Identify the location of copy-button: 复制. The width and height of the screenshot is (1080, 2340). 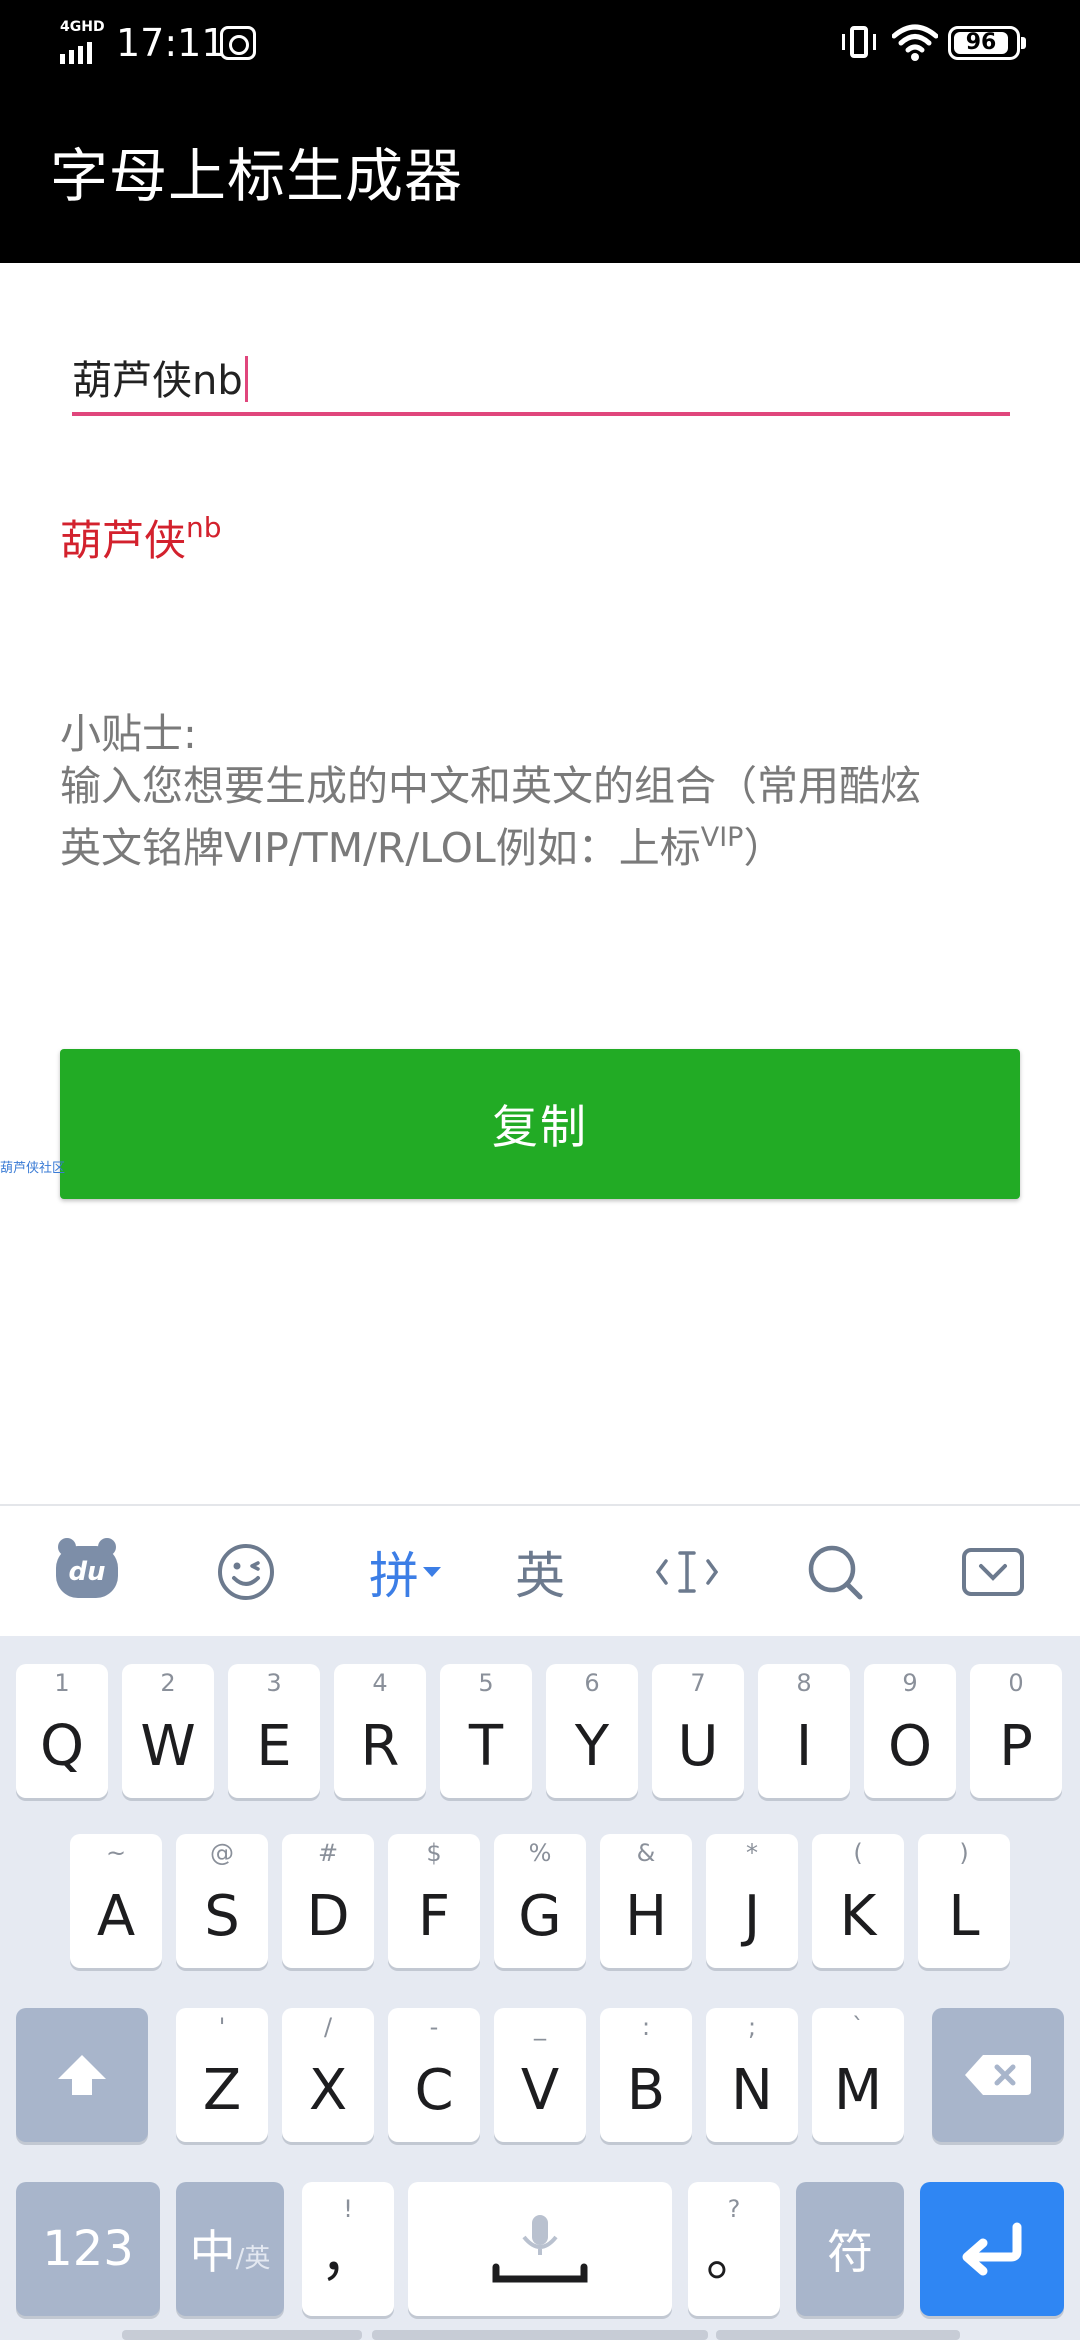
(540, 1124).